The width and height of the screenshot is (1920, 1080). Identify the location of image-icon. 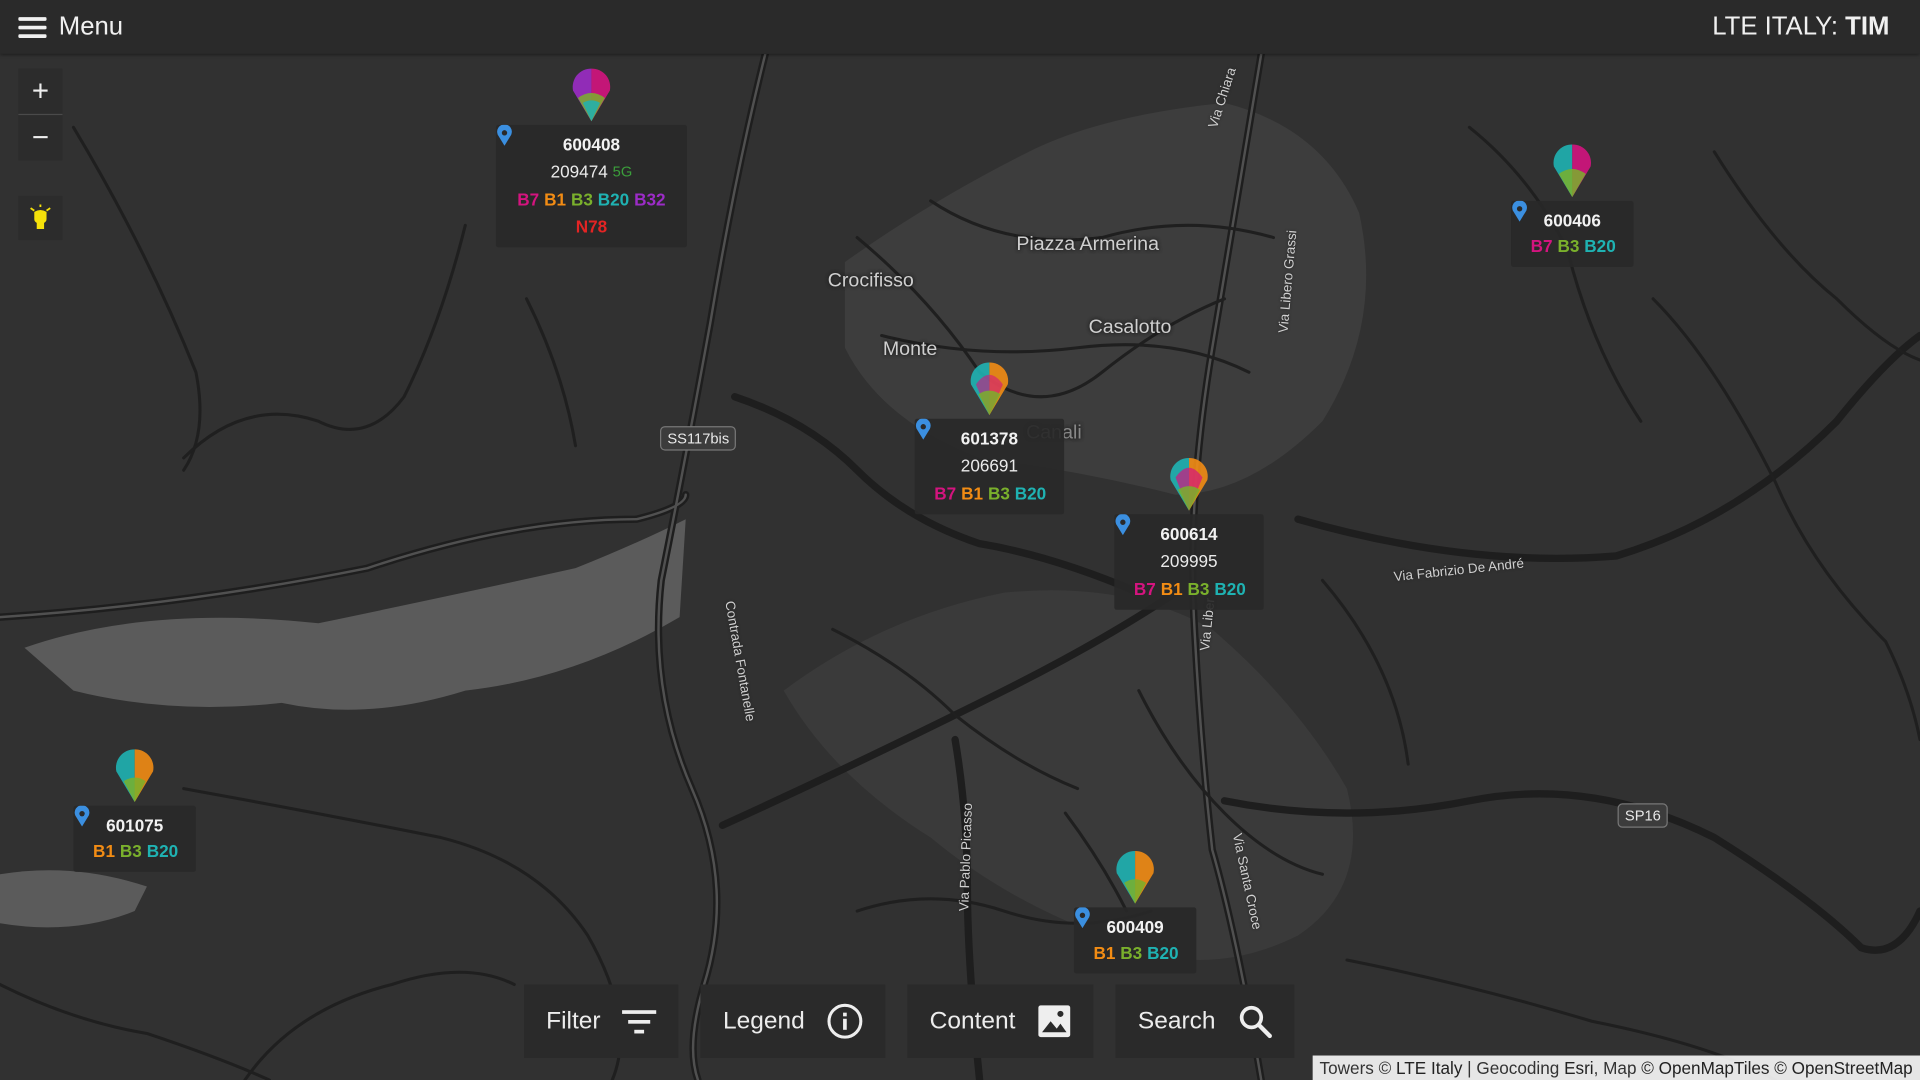
(1054, 1021).